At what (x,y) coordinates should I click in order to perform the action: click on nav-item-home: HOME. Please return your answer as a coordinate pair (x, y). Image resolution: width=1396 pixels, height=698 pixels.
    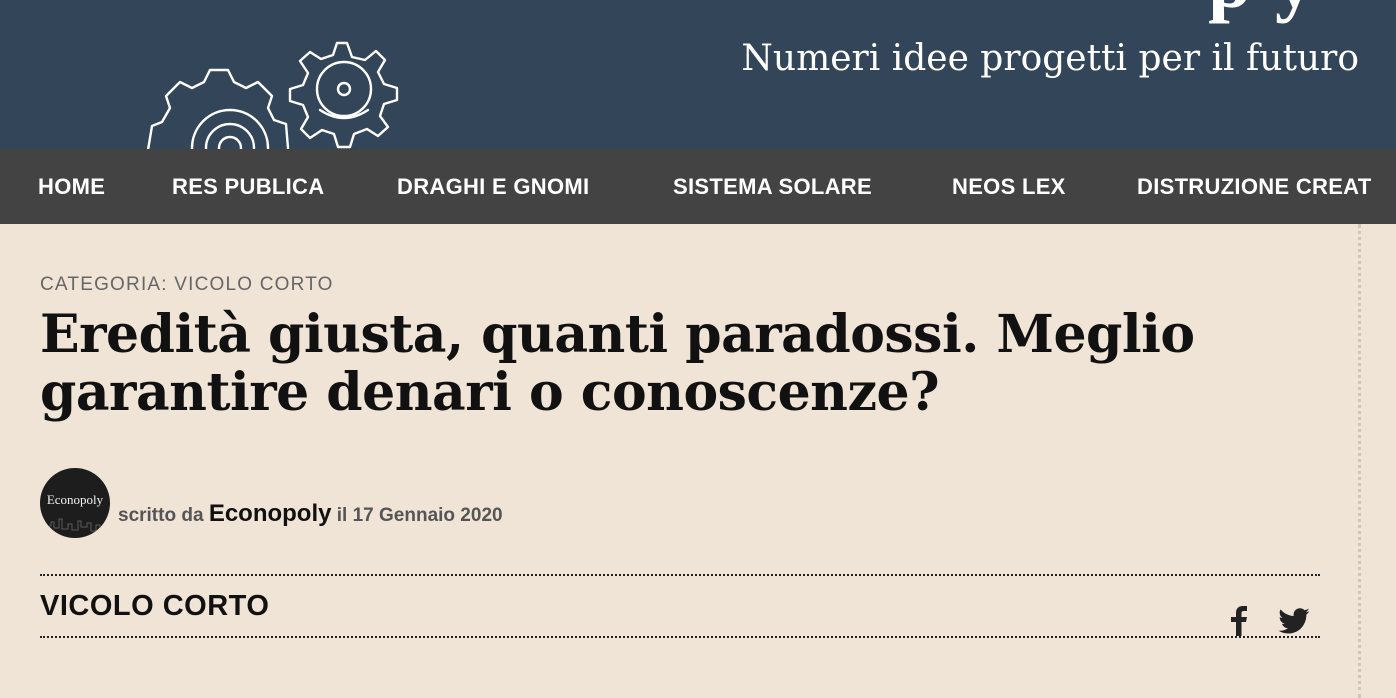
    Looking at the image, I should click on (71, 186).